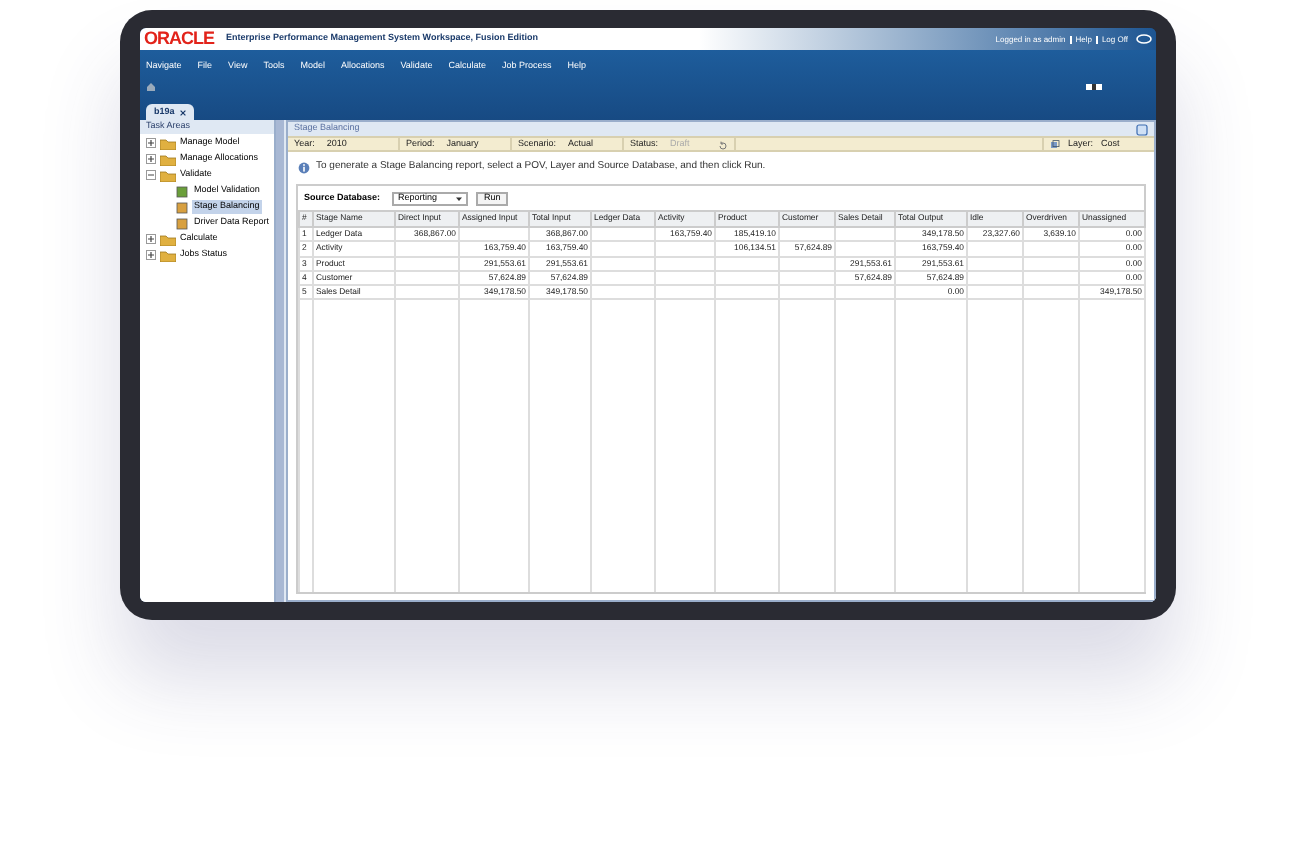  What do you see at coordinates (151, 86) in the screenshot?
I see `home-icon` at bounding box center [151, 86].